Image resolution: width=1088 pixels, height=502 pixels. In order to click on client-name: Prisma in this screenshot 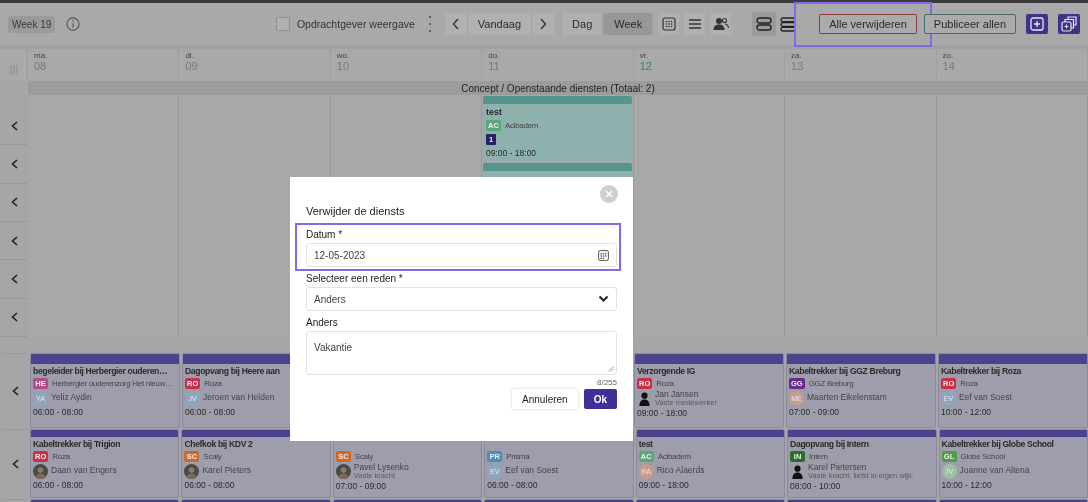, I will do `click(518, 456)`.